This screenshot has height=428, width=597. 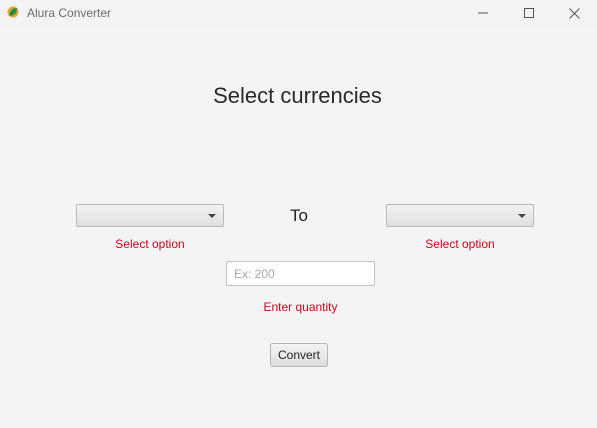 I want to click on minimize-button, so click(x=483, y=13).